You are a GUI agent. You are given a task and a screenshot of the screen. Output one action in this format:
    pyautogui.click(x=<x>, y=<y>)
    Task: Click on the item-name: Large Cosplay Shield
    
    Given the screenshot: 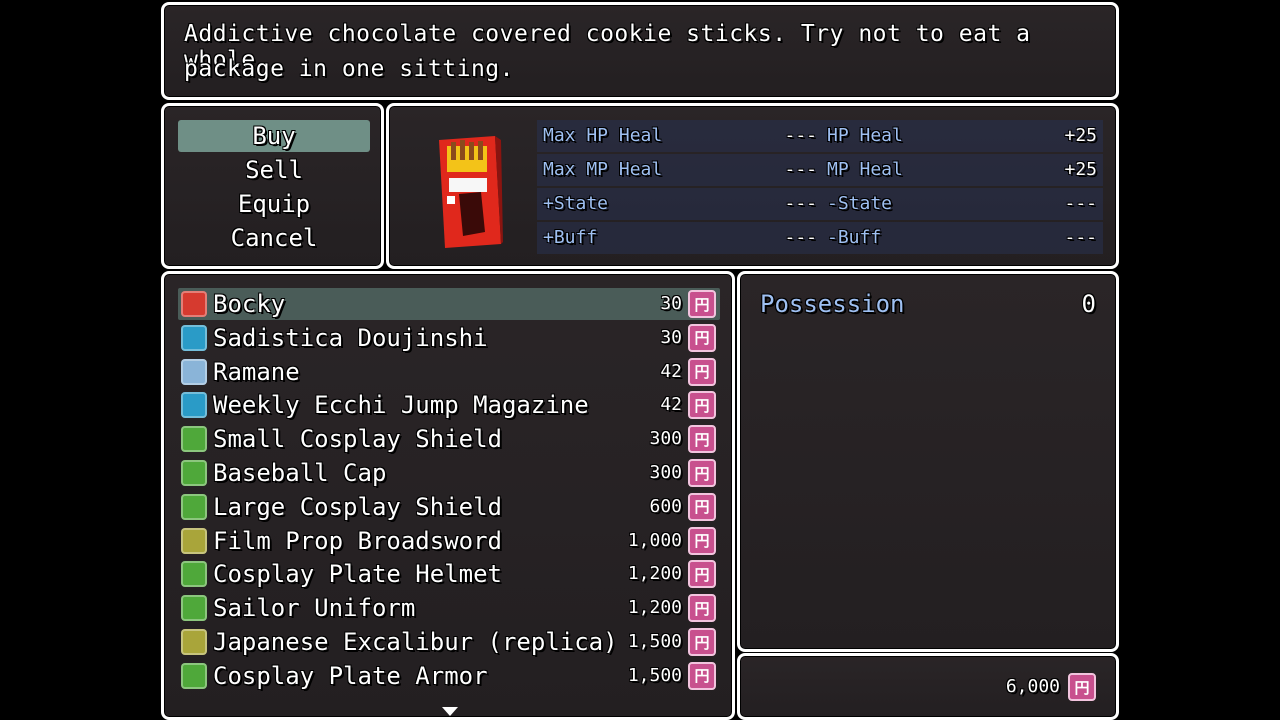 What is the action you would take?
    pyautogui.click(x=357, y=506)
    